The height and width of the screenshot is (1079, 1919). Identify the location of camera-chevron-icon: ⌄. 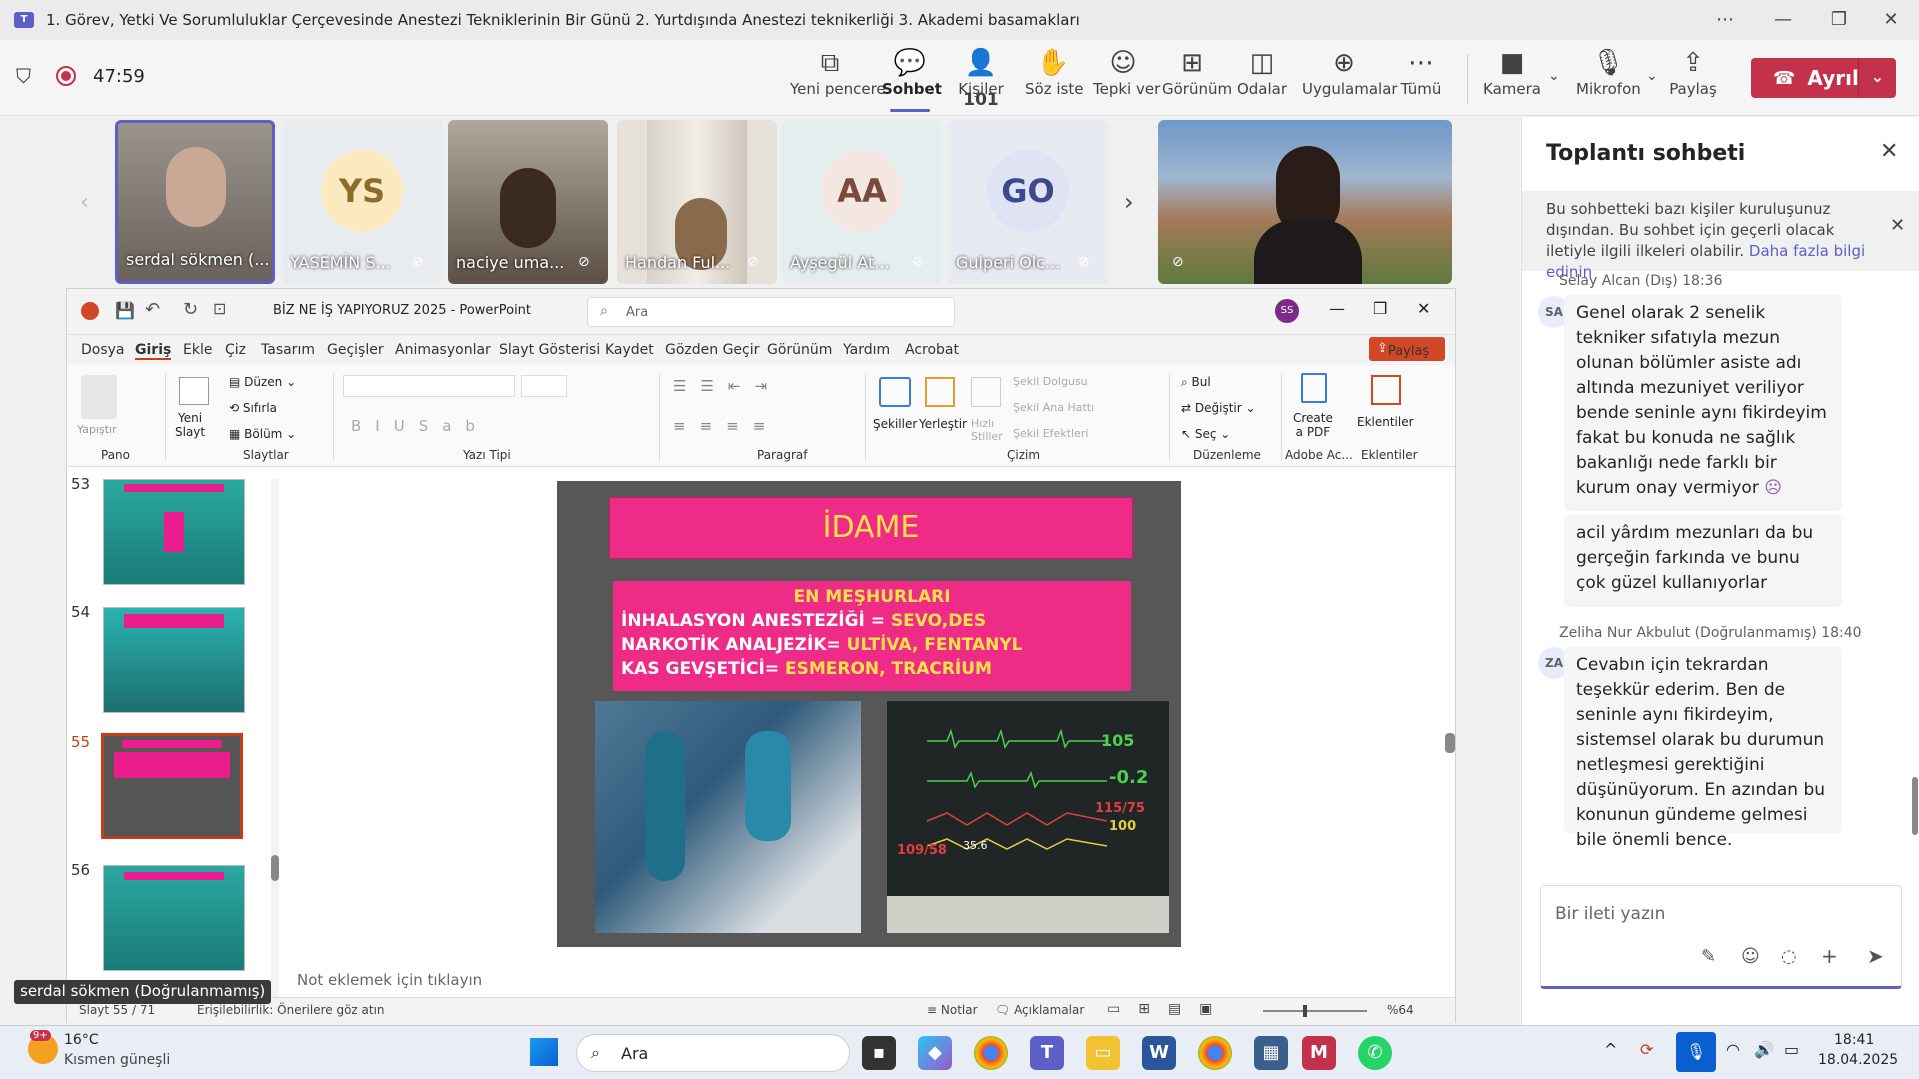
(1554, 76).